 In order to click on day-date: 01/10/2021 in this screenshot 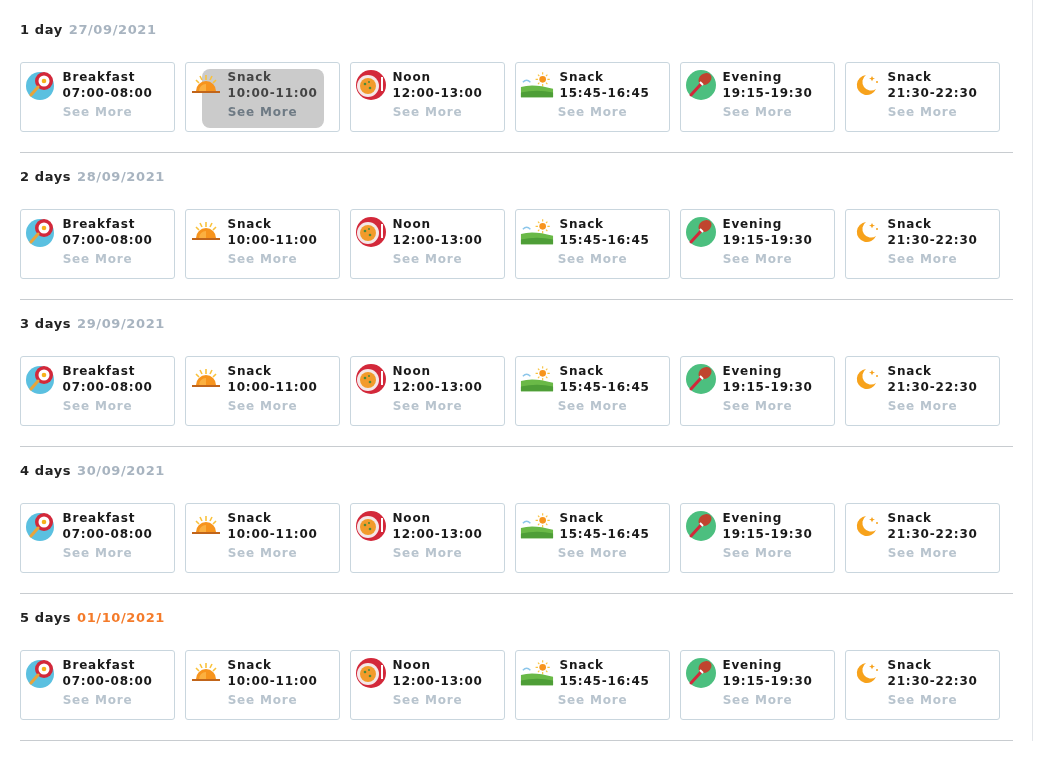, I will do `click(121, 618)`.